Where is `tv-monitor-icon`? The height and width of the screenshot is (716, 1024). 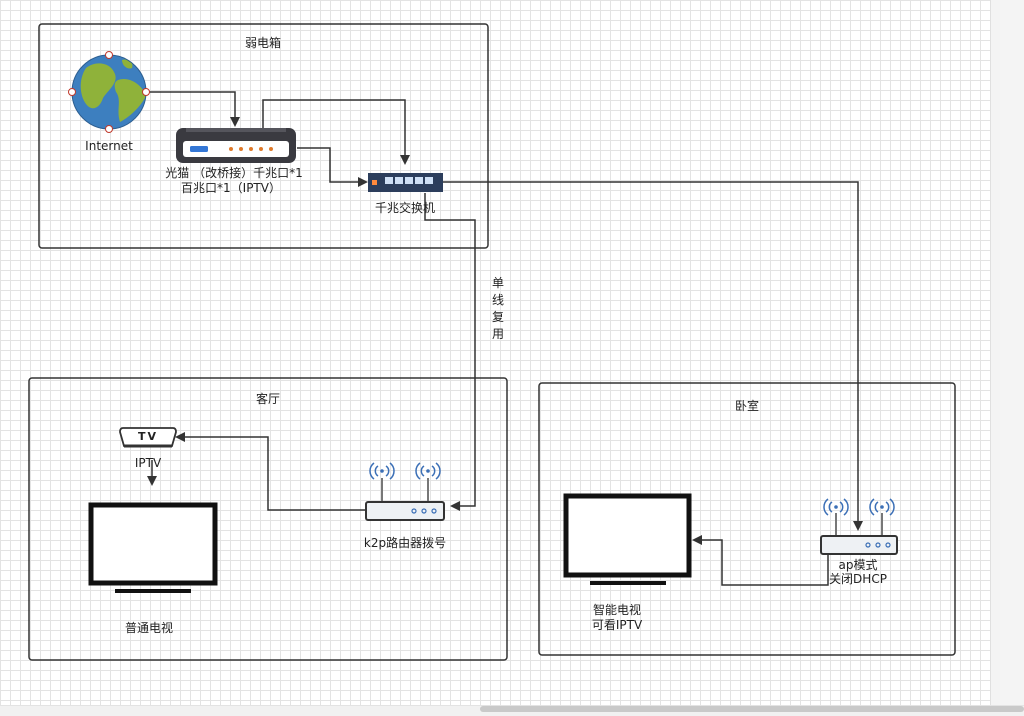 tv-monitor-icon is located at coordinates (153, 547).